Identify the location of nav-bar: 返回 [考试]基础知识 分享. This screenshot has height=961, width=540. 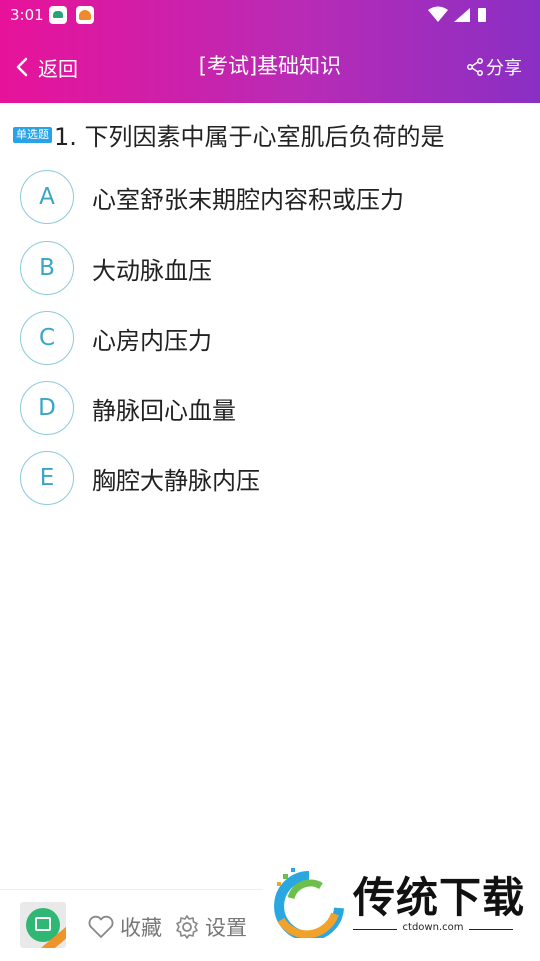
(270, 66).